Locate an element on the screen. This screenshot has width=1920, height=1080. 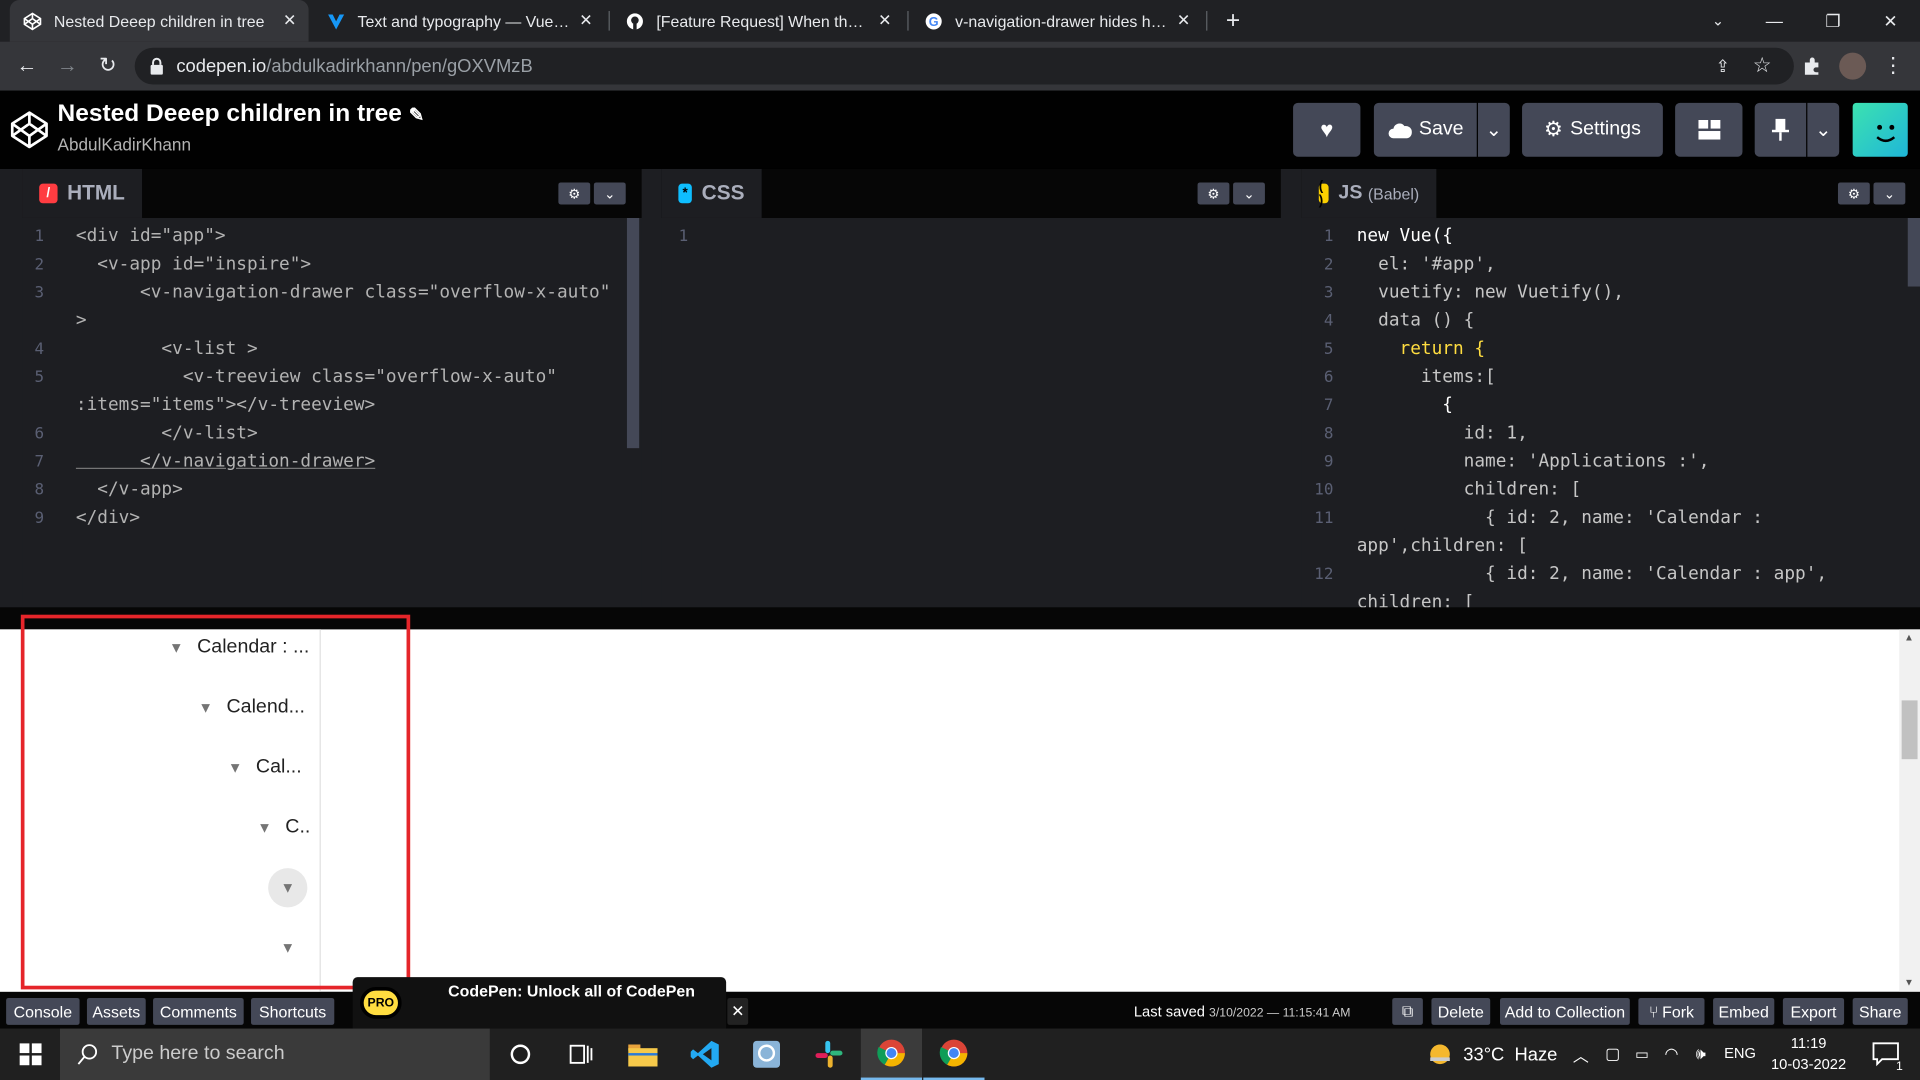
address-bar: codepen.io/abdulkadirkhann/pen/gOXVMzB is located at coordinates (964, 66).